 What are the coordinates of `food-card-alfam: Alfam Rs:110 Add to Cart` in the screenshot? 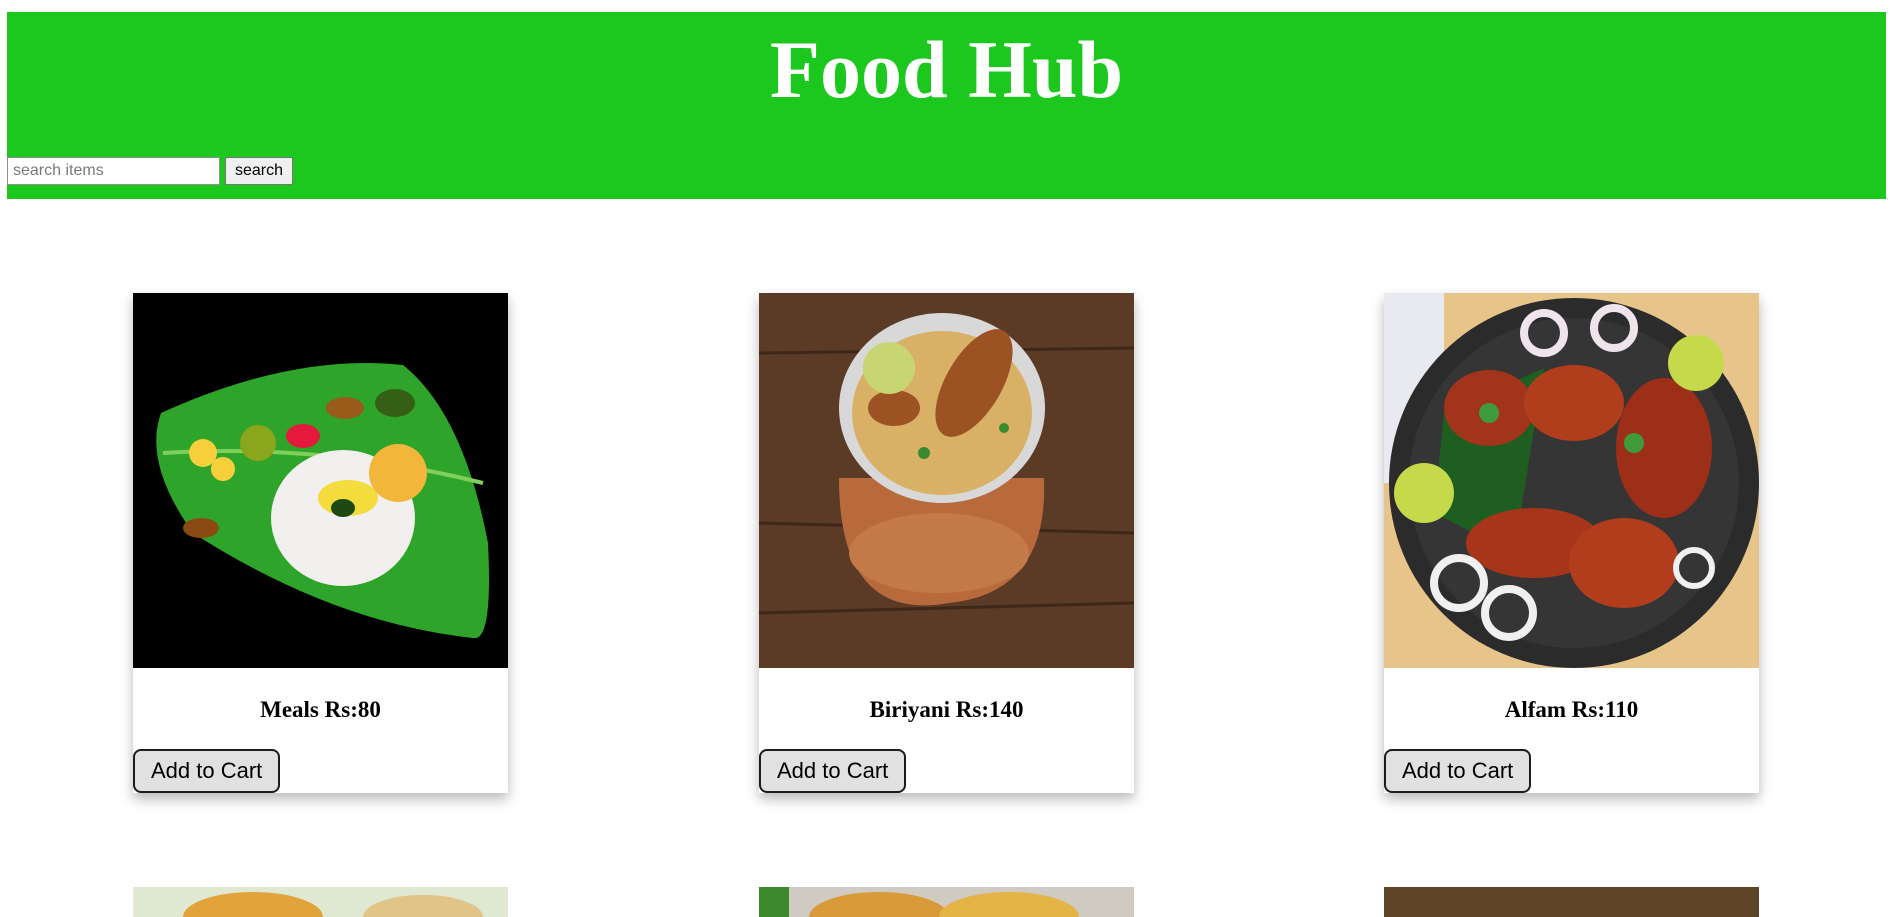 It's located at (1571, 543).